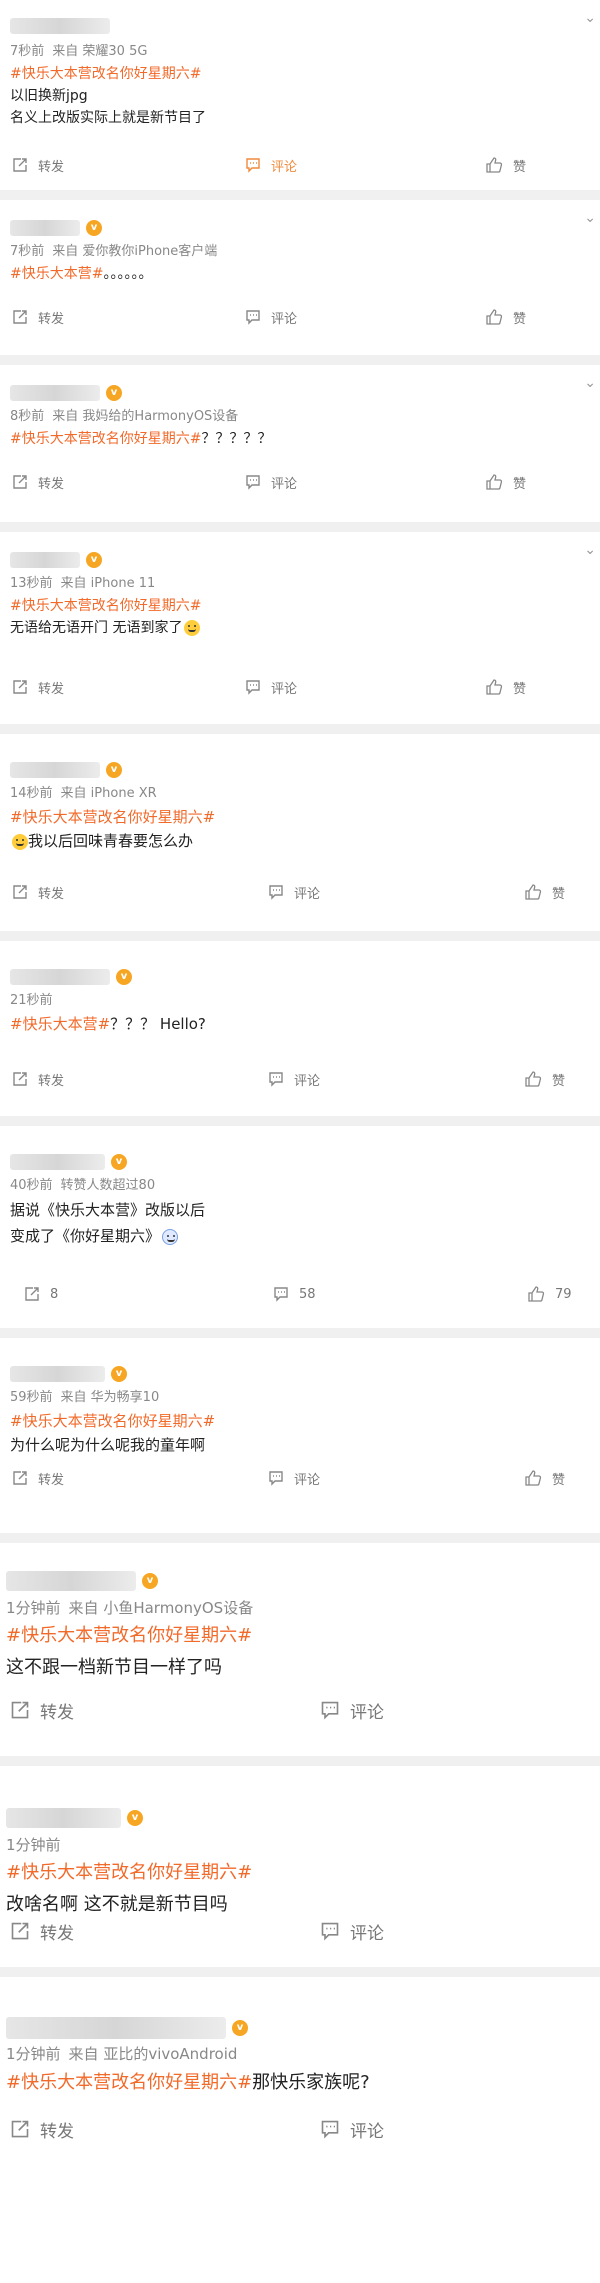 This screenshot has height=2283, width=600. What do you see at coordinates (33, 1608) in the screenshot?
I see `post-time: 1分钟前` at bounding box center [33, 1608].